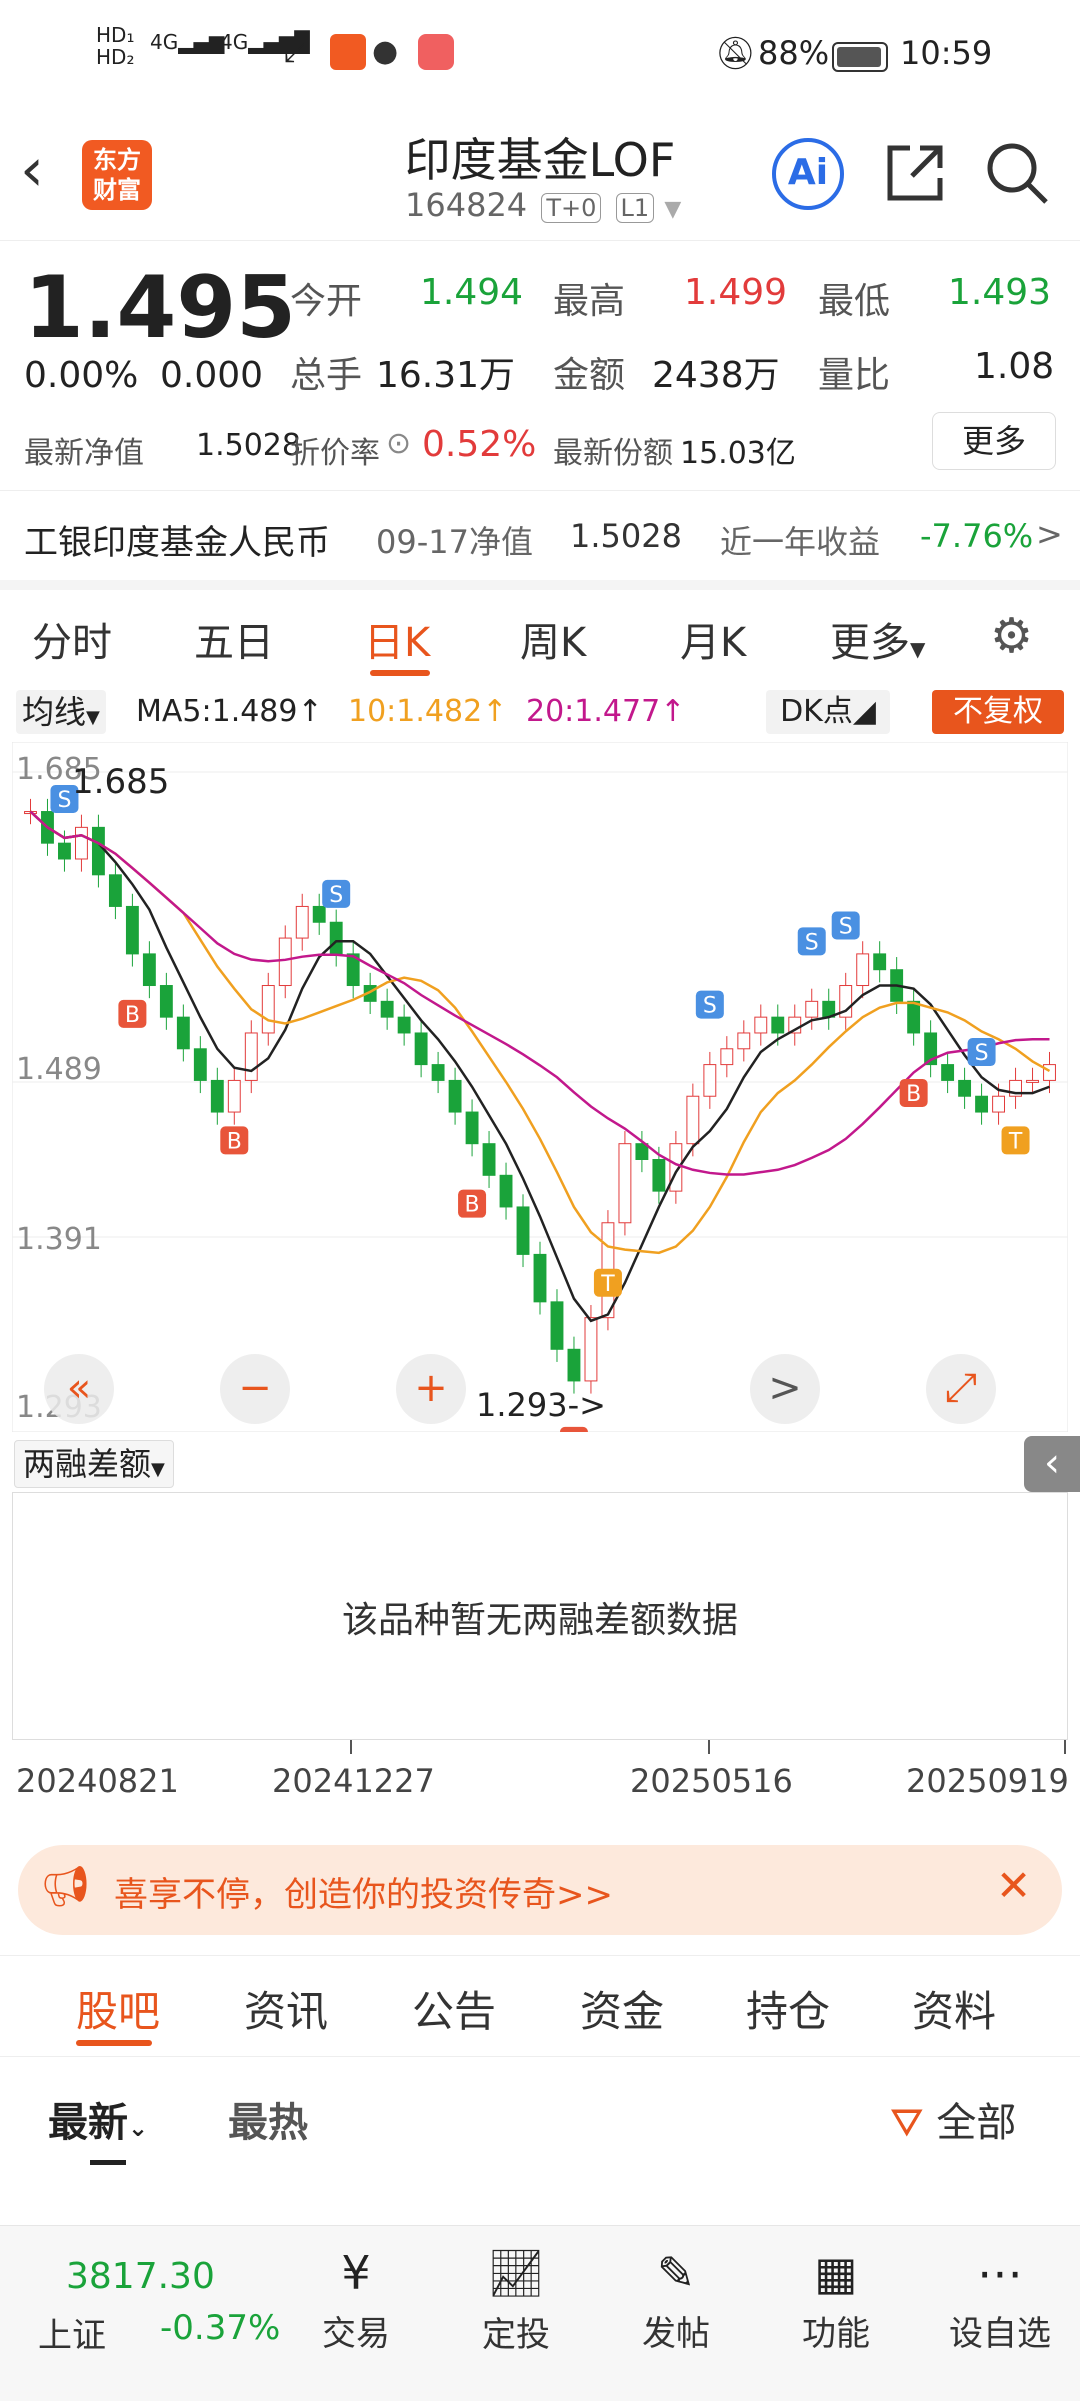  Describe the element at coordinates (954, 2008) in the screenshot. I see `tab-profile: 资料` at that location.